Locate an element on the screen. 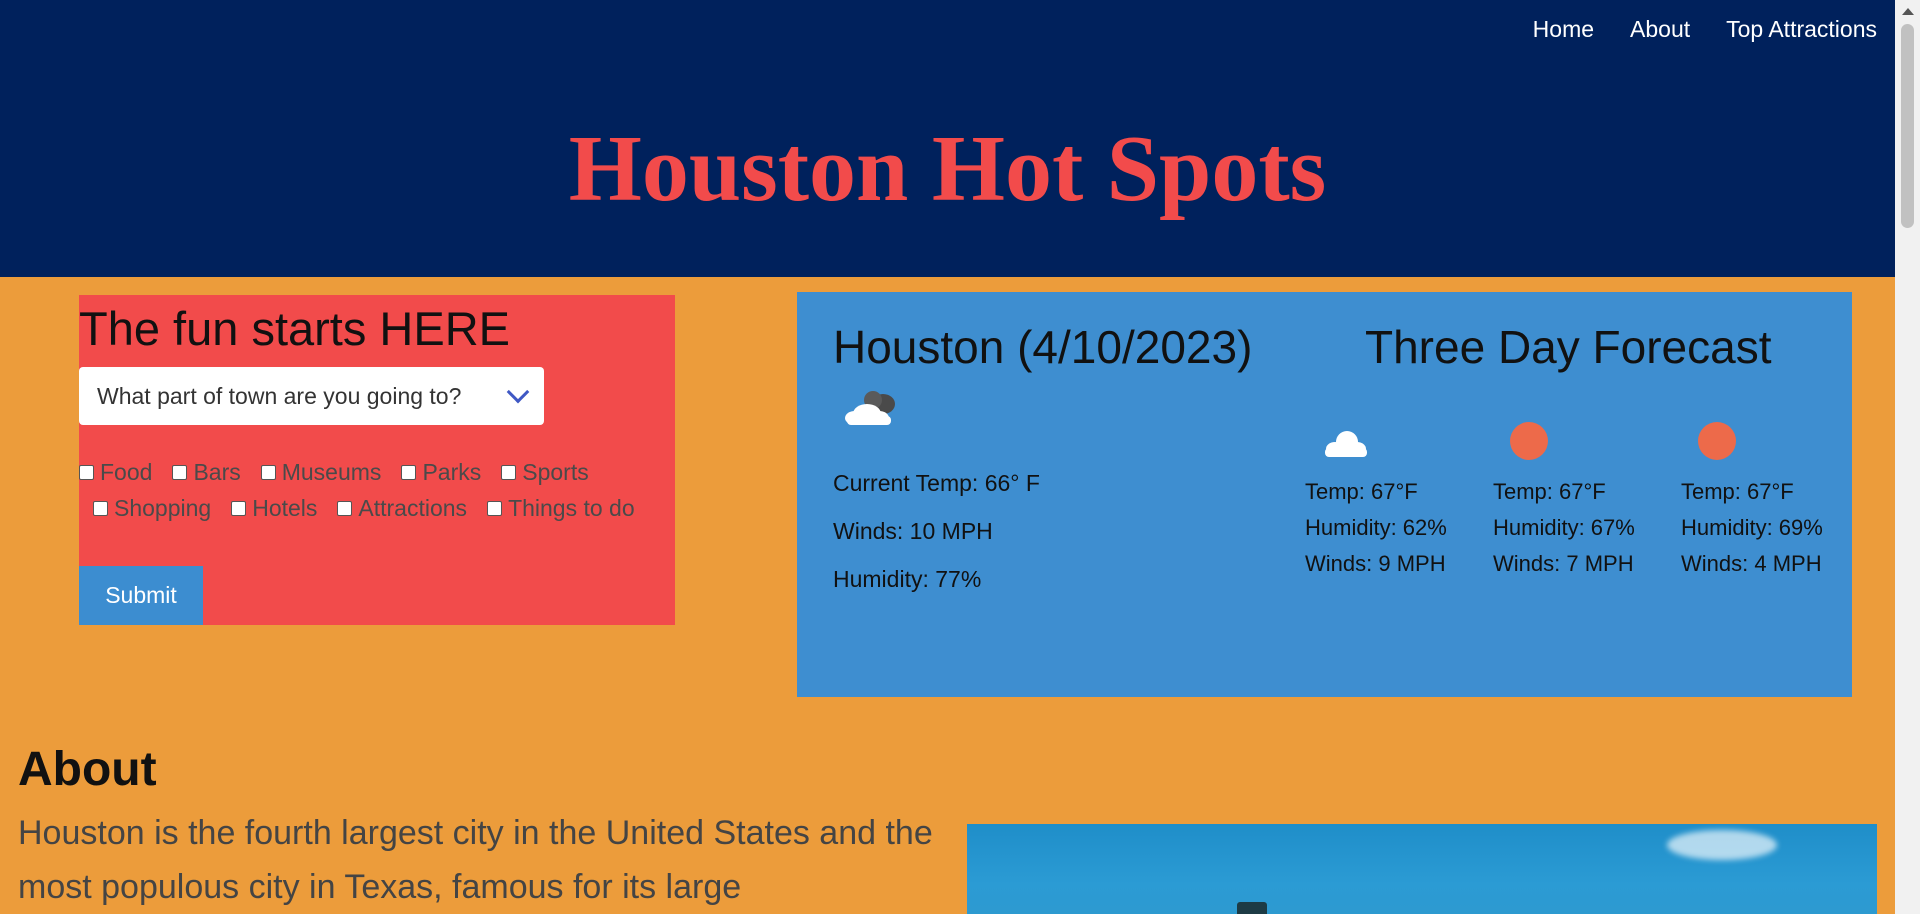 The image size is (1920, 914). part-of-town-dropdown: What part of town are you going to? is located at coordinates (311, 396).